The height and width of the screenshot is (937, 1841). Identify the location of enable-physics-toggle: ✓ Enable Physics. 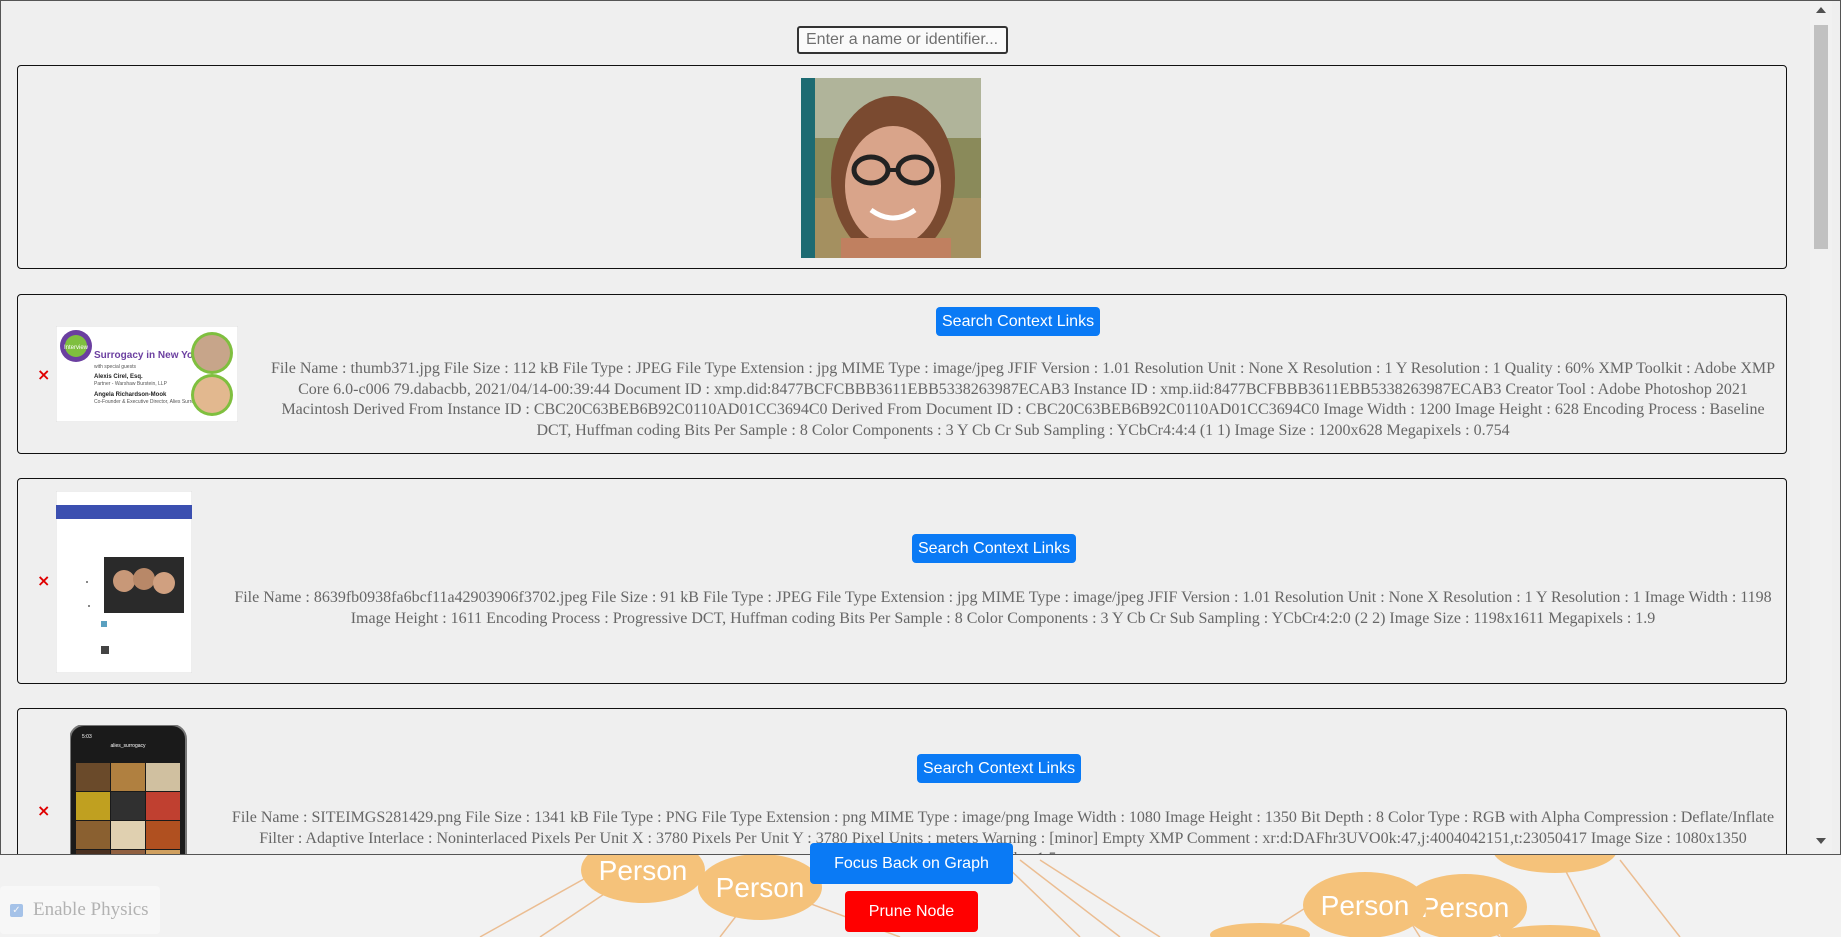
(80, 910).